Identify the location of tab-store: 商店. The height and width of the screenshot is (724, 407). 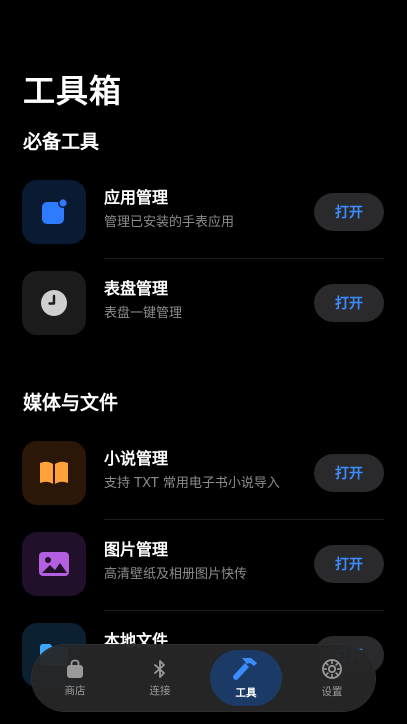
(75, 678).